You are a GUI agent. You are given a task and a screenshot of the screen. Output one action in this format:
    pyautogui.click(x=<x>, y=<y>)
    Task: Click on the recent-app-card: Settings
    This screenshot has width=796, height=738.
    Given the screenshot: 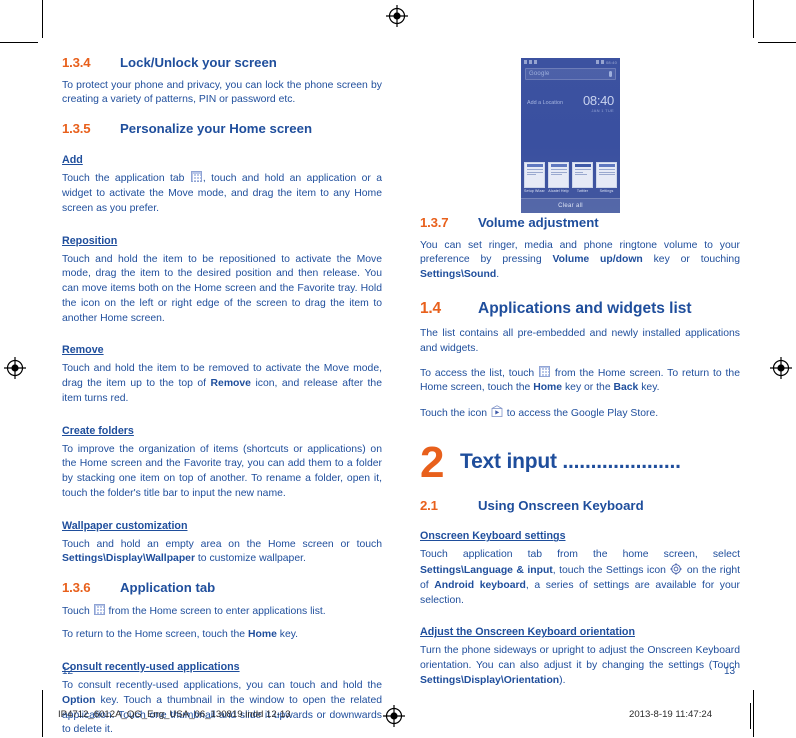 What is the action you would take?
    pyautogui.click(x=606, y=177)
    